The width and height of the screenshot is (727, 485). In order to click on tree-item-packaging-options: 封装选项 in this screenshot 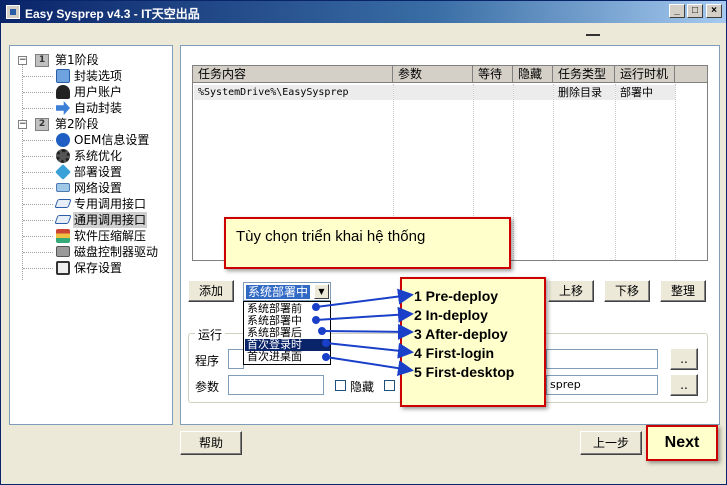, I will do `click(98, 76)`.